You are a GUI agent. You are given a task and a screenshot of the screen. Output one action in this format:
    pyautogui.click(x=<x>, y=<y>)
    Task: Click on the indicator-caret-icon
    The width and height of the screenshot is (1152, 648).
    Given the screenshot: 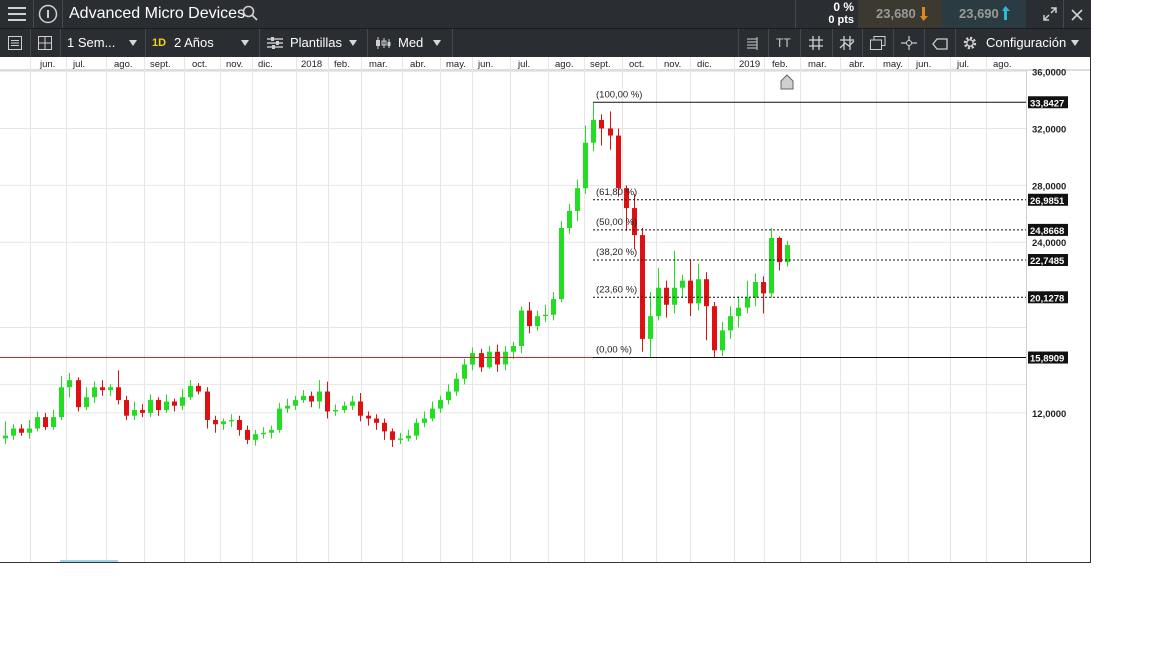 What is the action you would take?
    pyautogui.click(x=437, y=43)
    